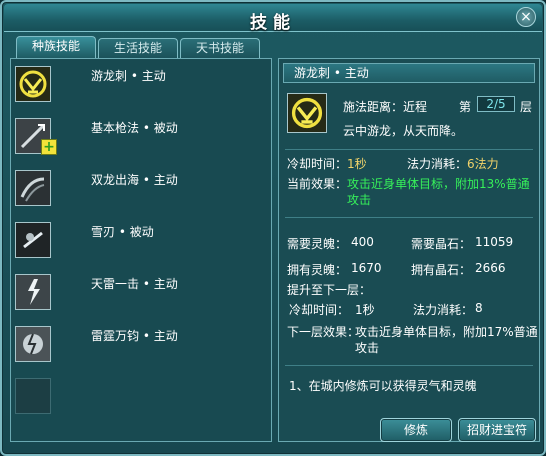 This screenshot has width=546, height=456. I want to click on cooldown-value: 1秒, so click(357, 164).